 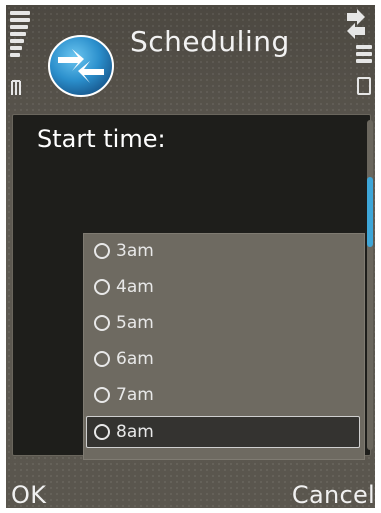 I want to click on scrollbar-thumb, so click(x=370, y=212).